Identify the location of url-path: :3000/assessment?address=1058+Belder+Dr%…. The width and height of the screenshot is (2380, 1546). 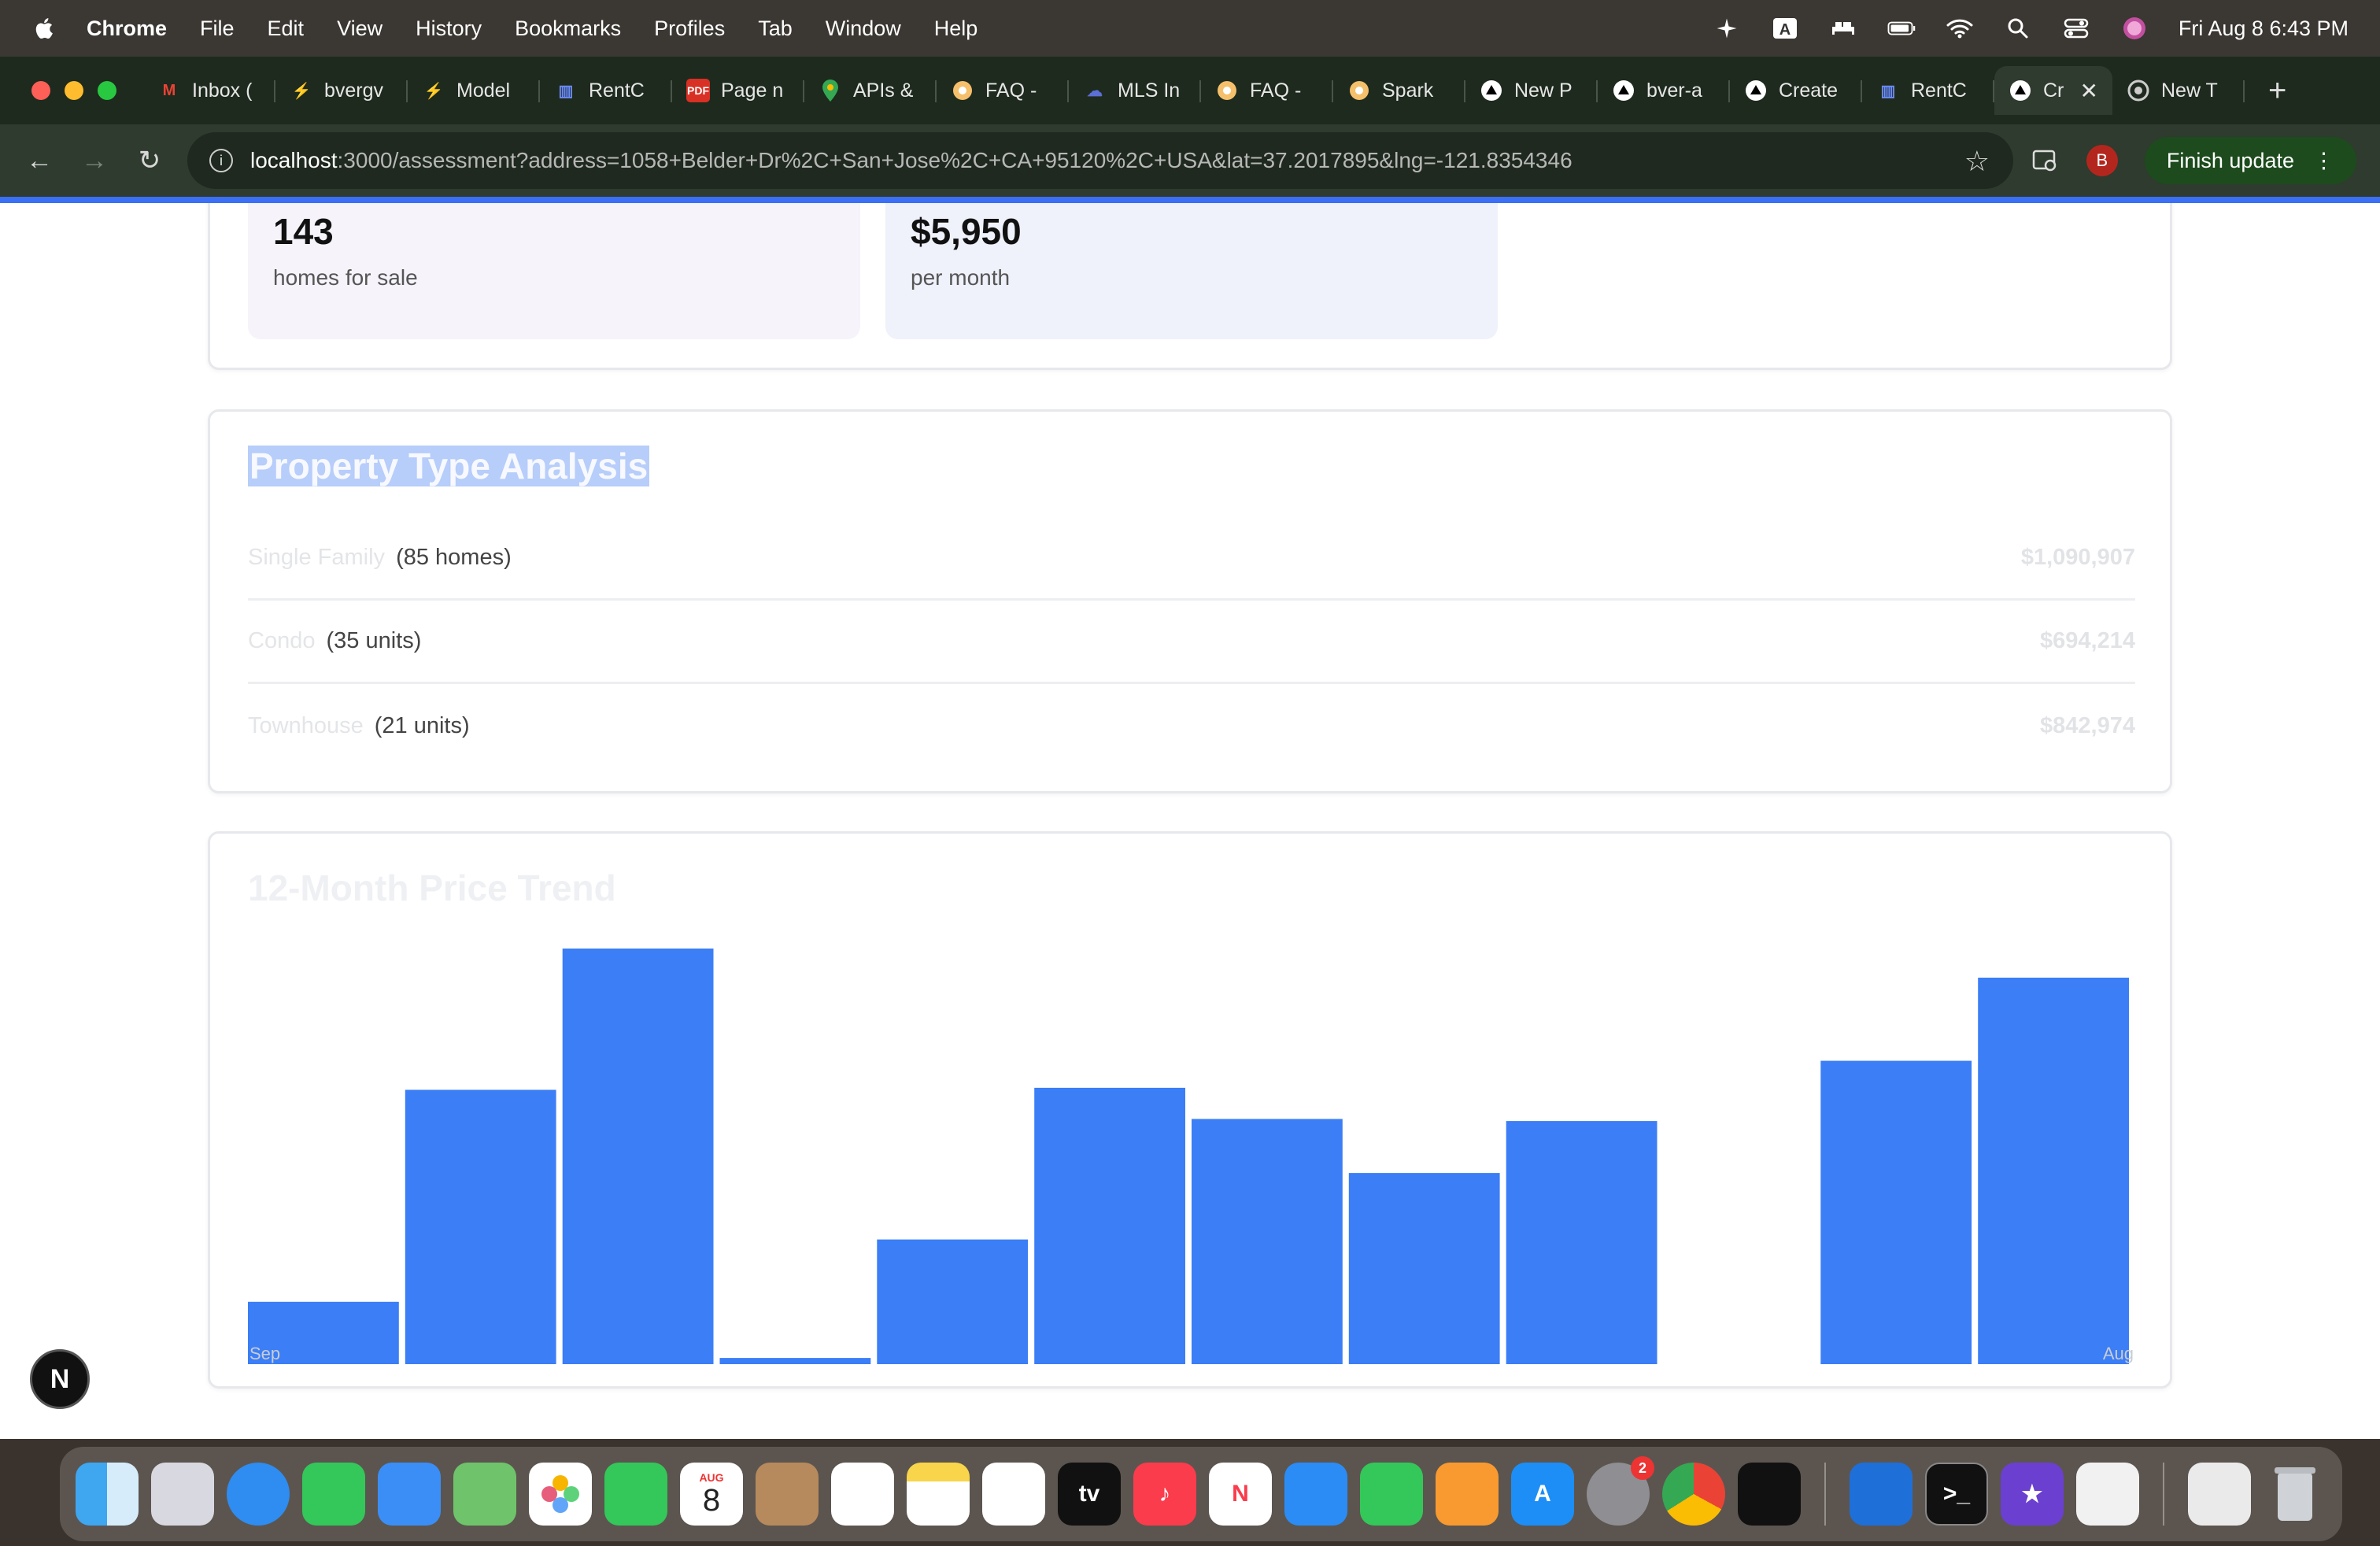
(954, 160).